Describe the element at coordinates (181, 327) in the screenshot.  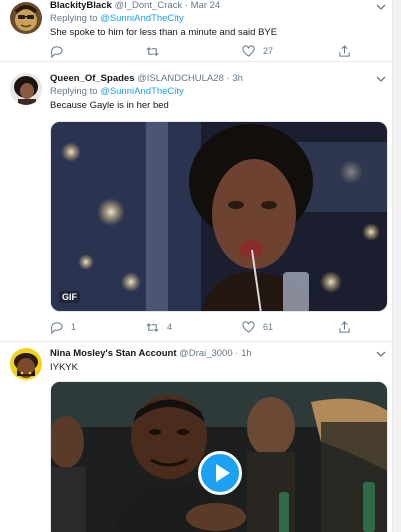
I see `retweet-button: 4` at that location.